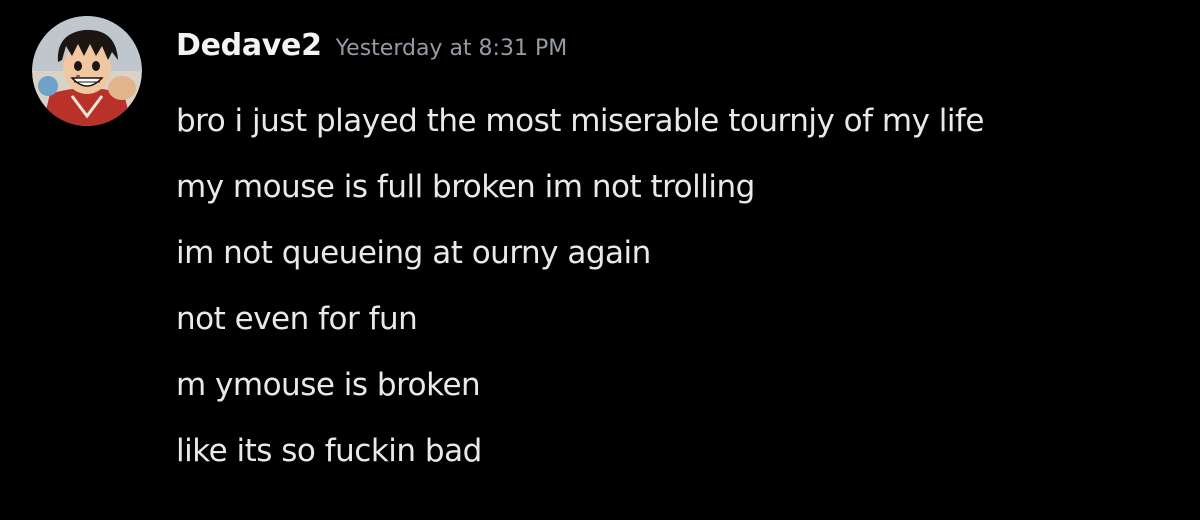 This screenshot has height=520, width=1200. What do you see at coordinates (328, 385) in the screenshot?
I see `message-line: m ymouse is broken` at bounding box center [328, 385].